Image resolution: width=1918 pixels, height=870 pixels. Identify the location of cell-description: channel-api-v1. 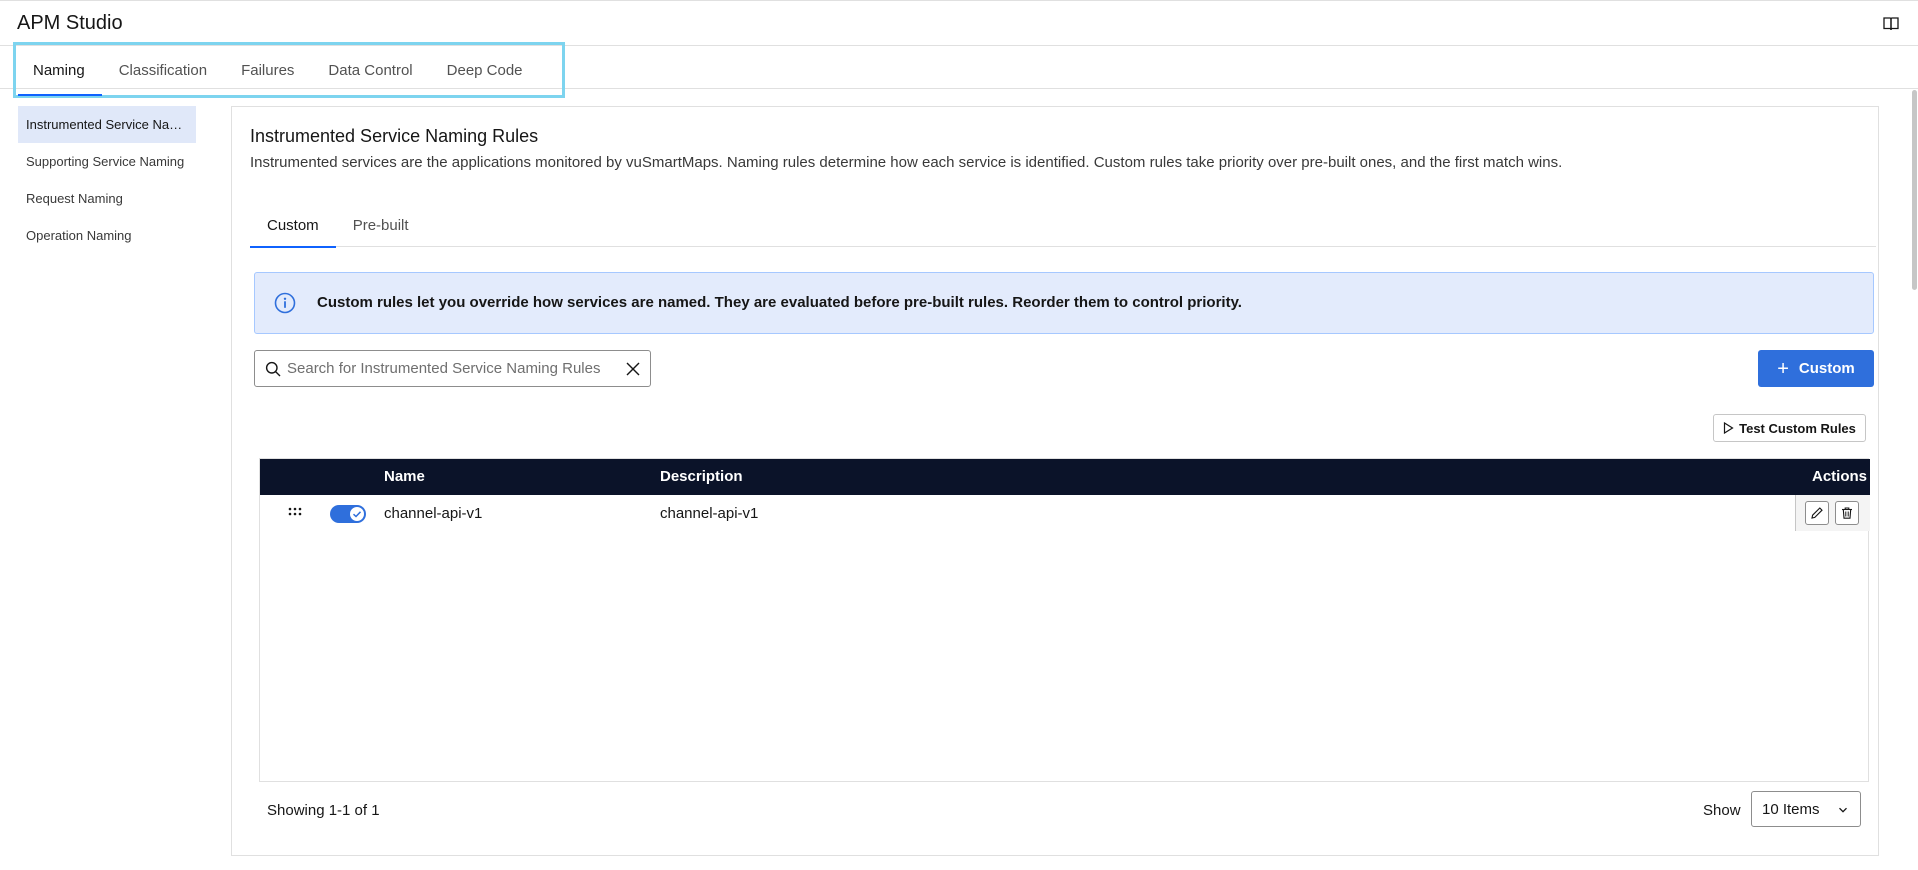
(709, 513).